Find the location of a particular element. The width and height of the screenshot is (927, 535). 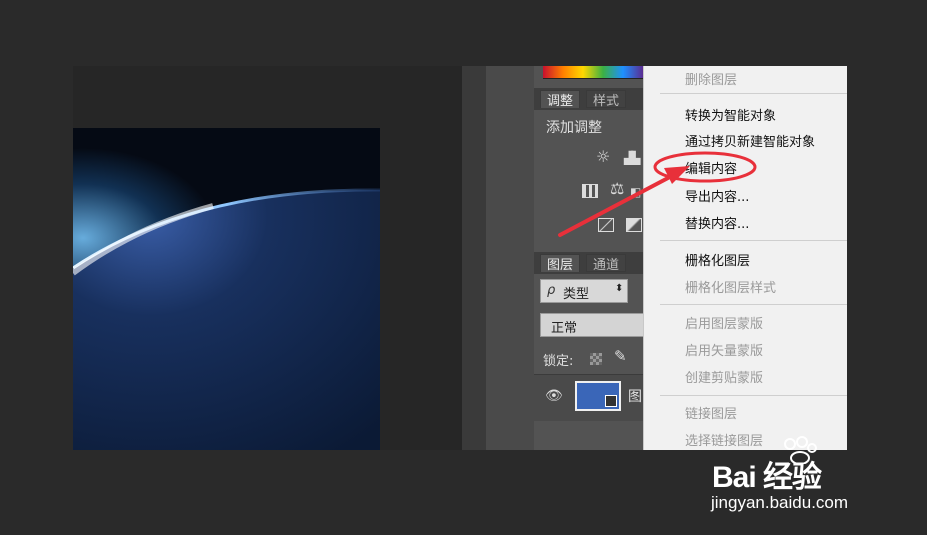

watermark-url: jingyan.baidu.com is located at coordinates (780, 502).